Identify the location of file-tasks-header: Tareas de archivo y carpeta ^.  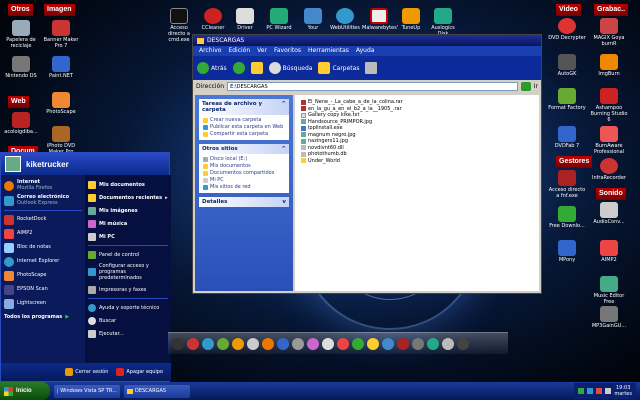
(244, 107).